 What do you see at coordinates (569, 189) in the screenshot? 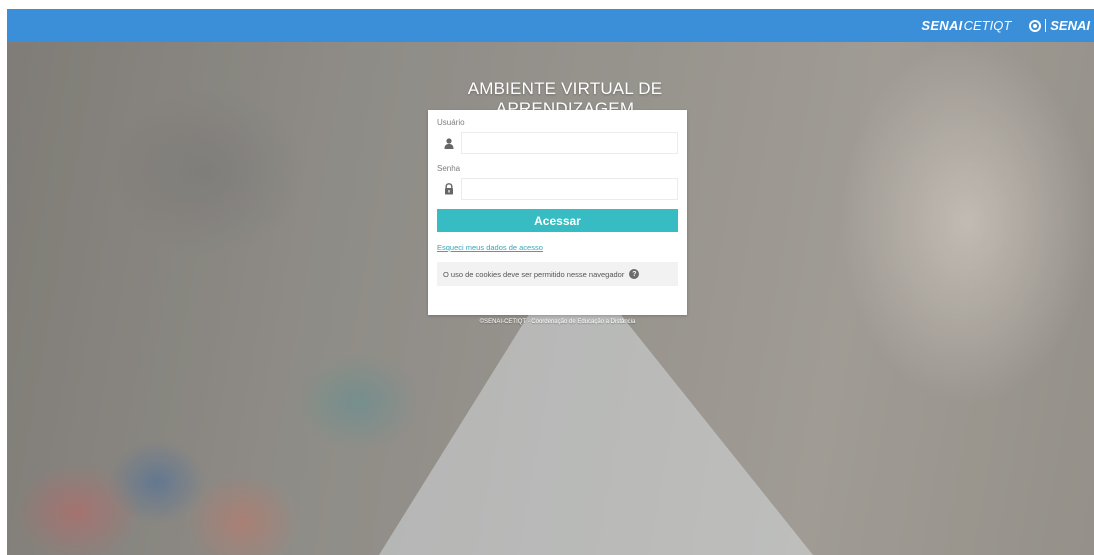
I see `password-input` at bounding box center [569, 189].